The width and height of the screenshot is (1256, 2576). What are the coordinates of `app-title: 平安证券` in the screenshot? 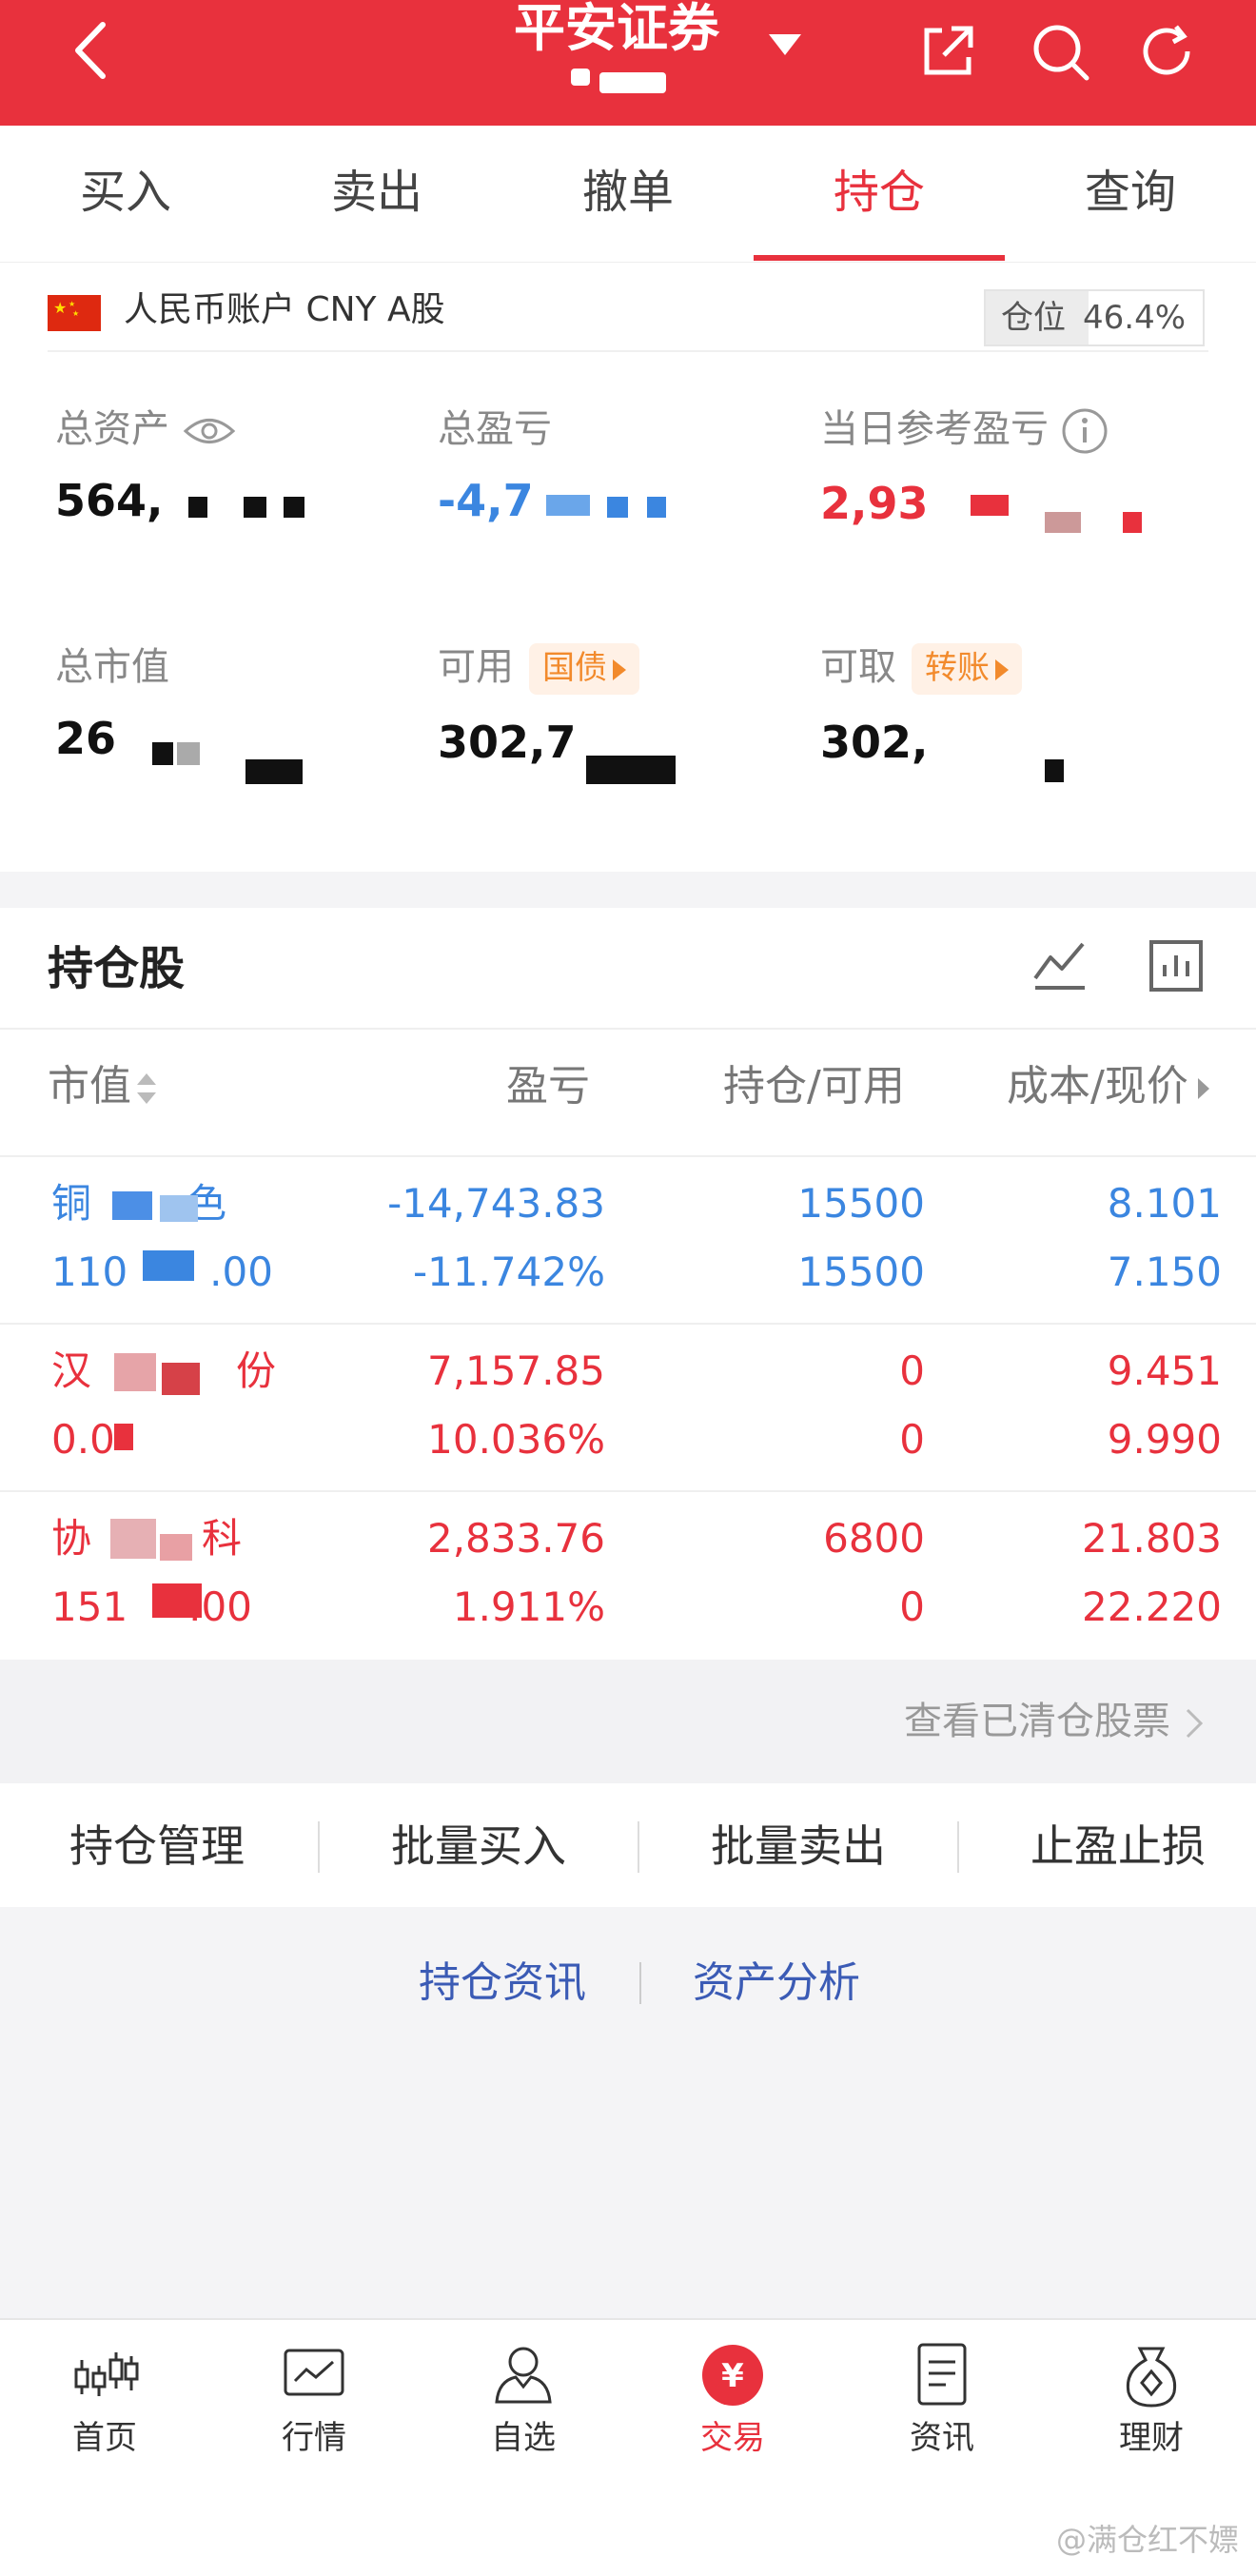 It's located at (616, 28).